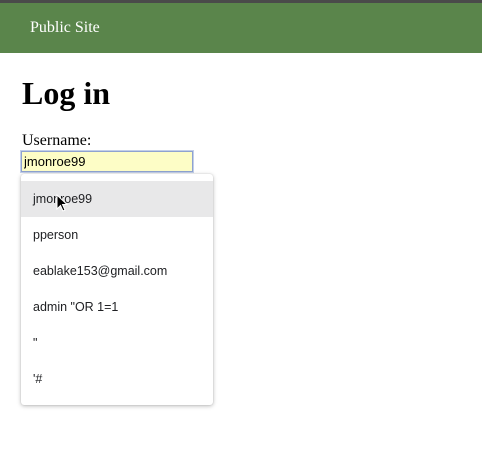 Image resolution: width=482 pixels, height=464 pixels. What do you see at coordinates (117, 343) in the screenshot?
I see `autocomplete-item: "` at bounding box center [117, 343].